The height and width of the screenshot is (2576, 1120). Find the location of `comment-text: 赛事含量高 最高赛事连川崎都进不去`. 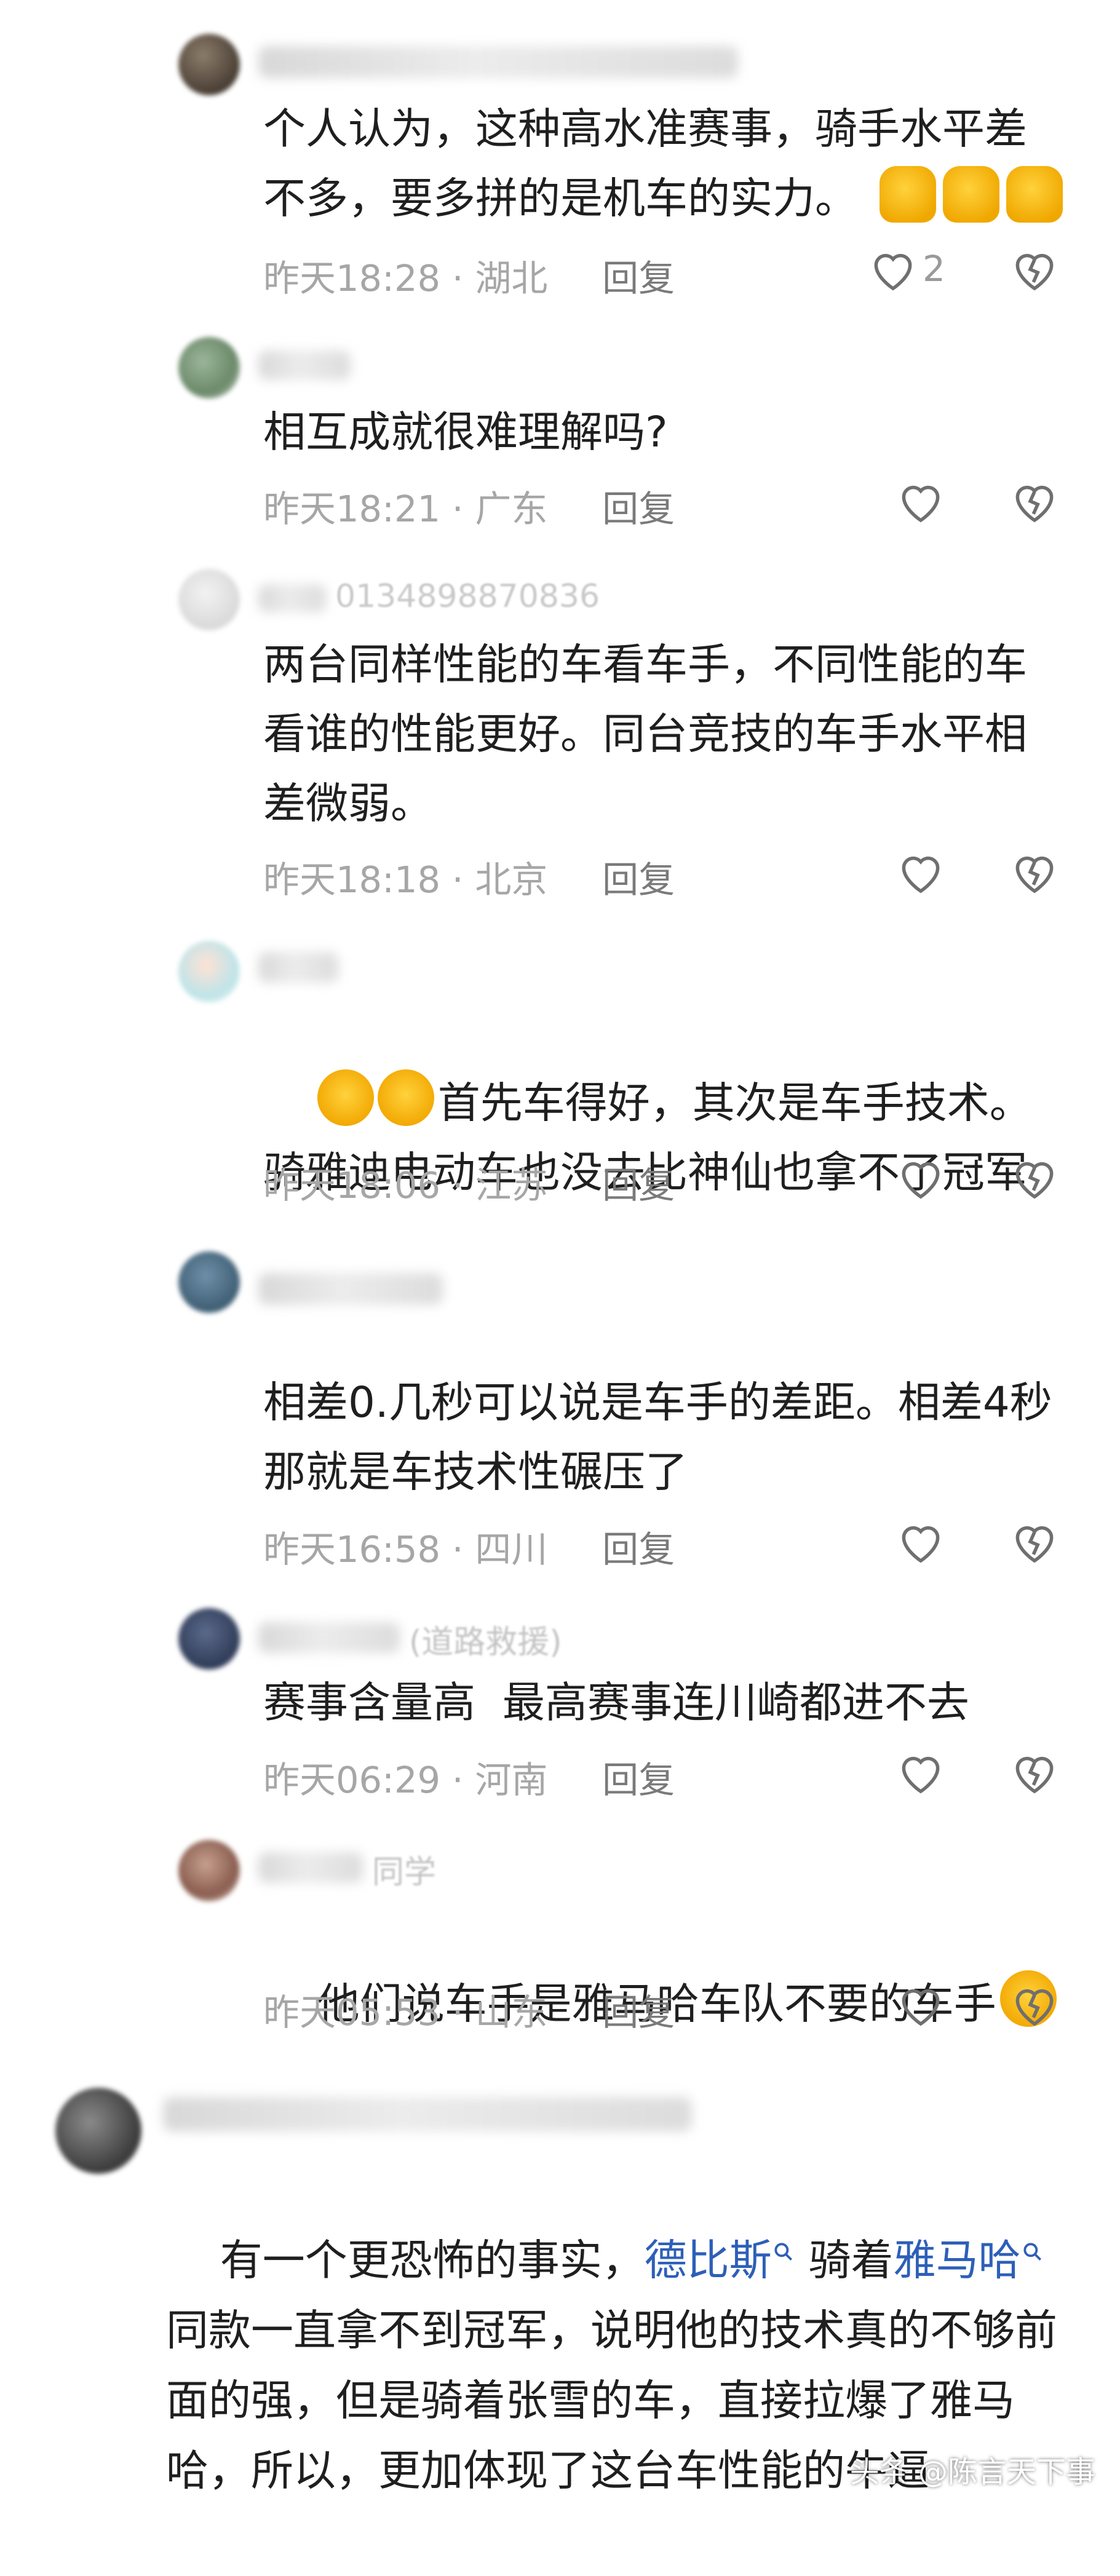

comment-text: 赛事含量高 最高赛事连川崎都进不去 is located at coordinates (616, 1702).